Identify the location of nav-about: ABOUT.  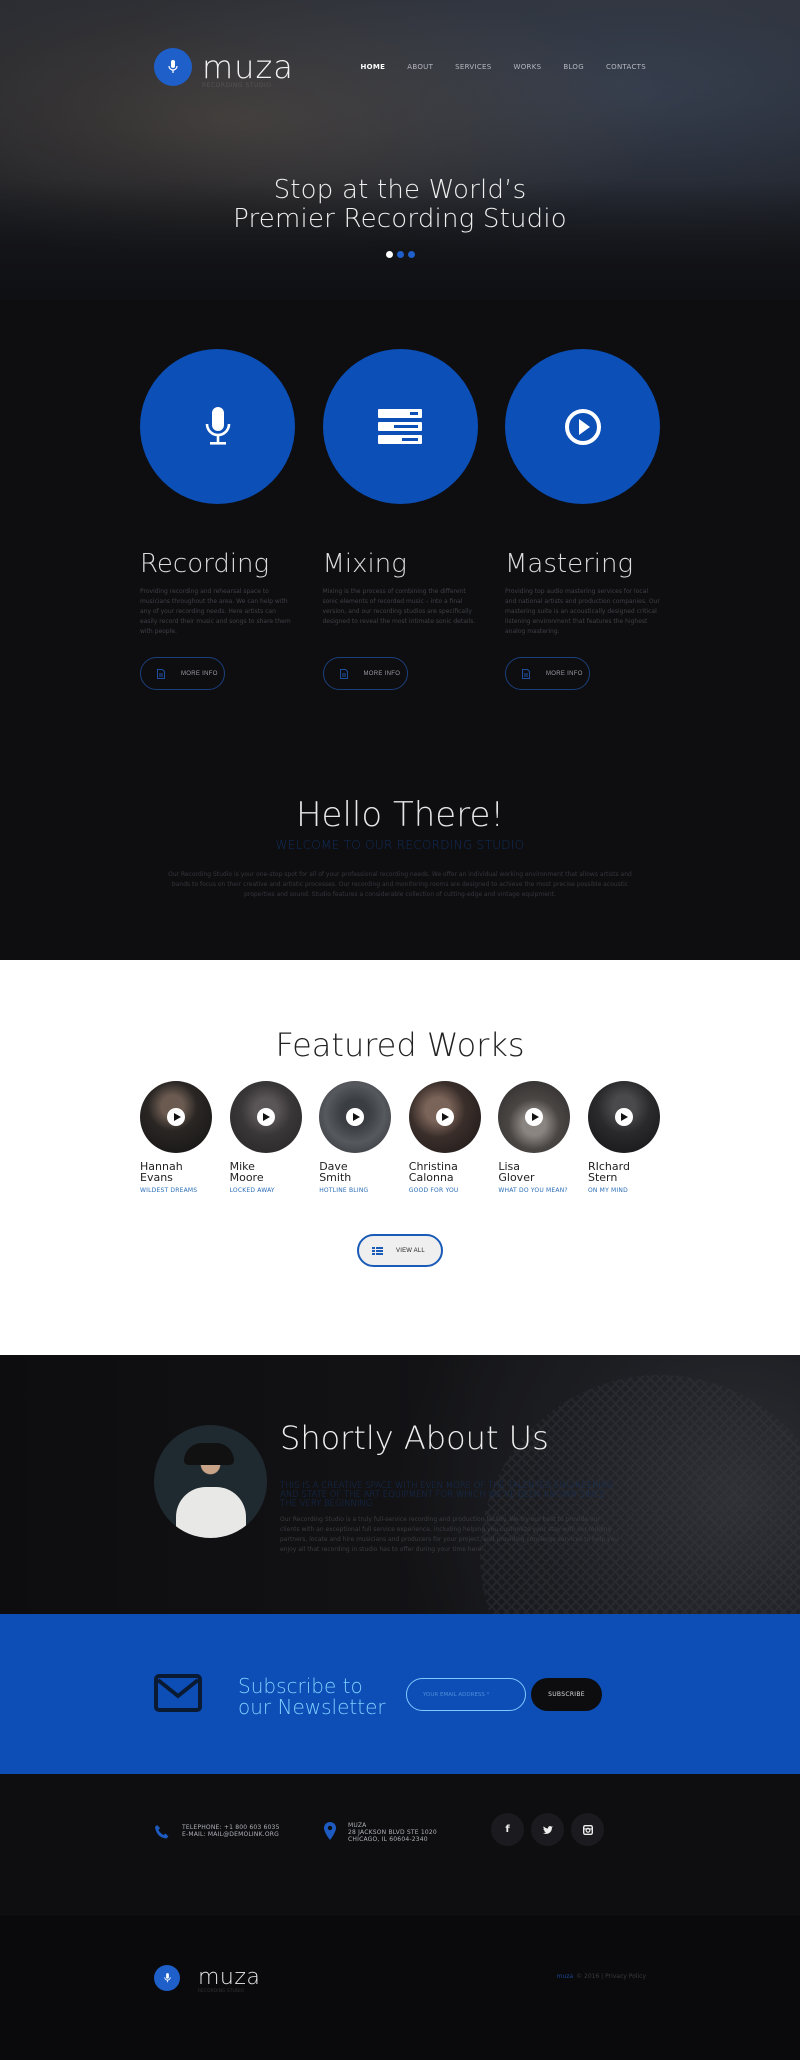
(420, 67).